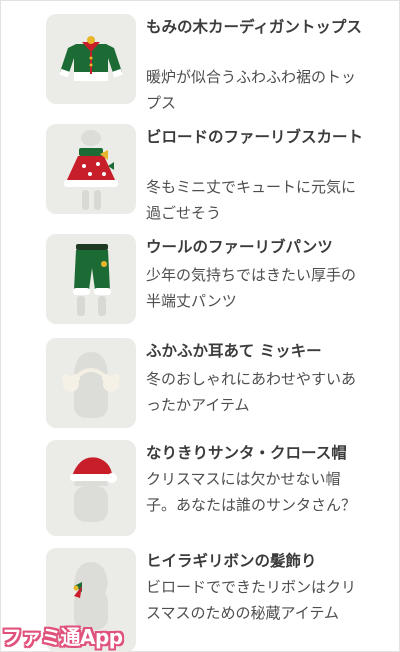  I want to click on item-title: ヒイラギリボンの髪飾り, so click(231, 561).